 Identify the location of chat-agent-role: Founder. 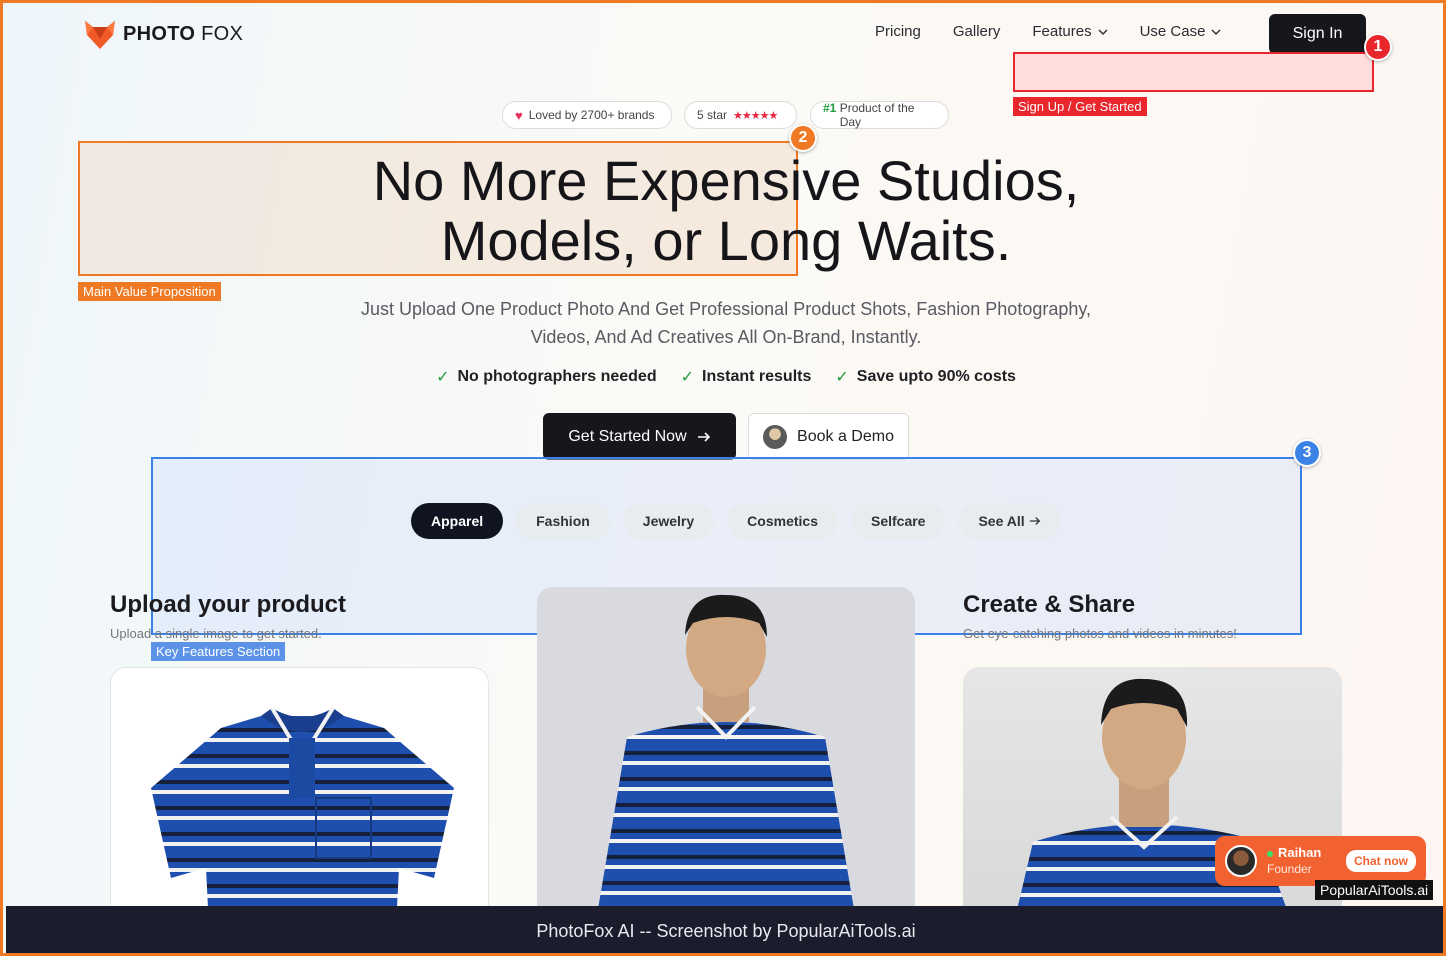
(1289, 869).